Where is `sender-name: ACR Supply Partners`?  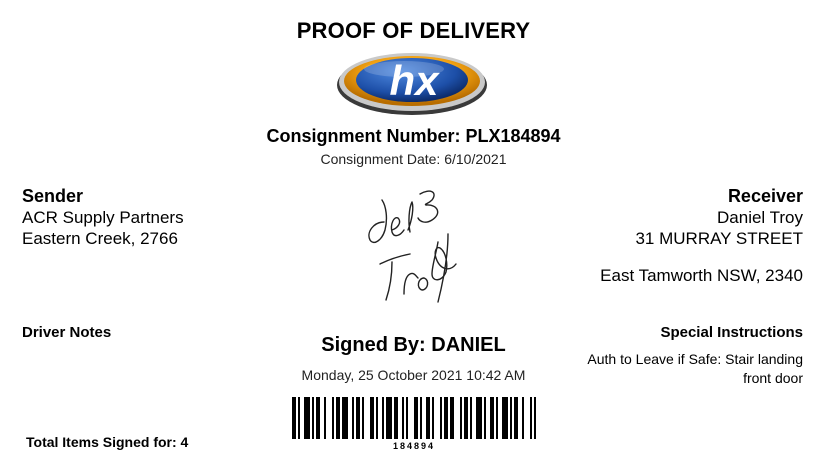
sender-name: ACR Supply Partners is located at coordinates (103, 217).